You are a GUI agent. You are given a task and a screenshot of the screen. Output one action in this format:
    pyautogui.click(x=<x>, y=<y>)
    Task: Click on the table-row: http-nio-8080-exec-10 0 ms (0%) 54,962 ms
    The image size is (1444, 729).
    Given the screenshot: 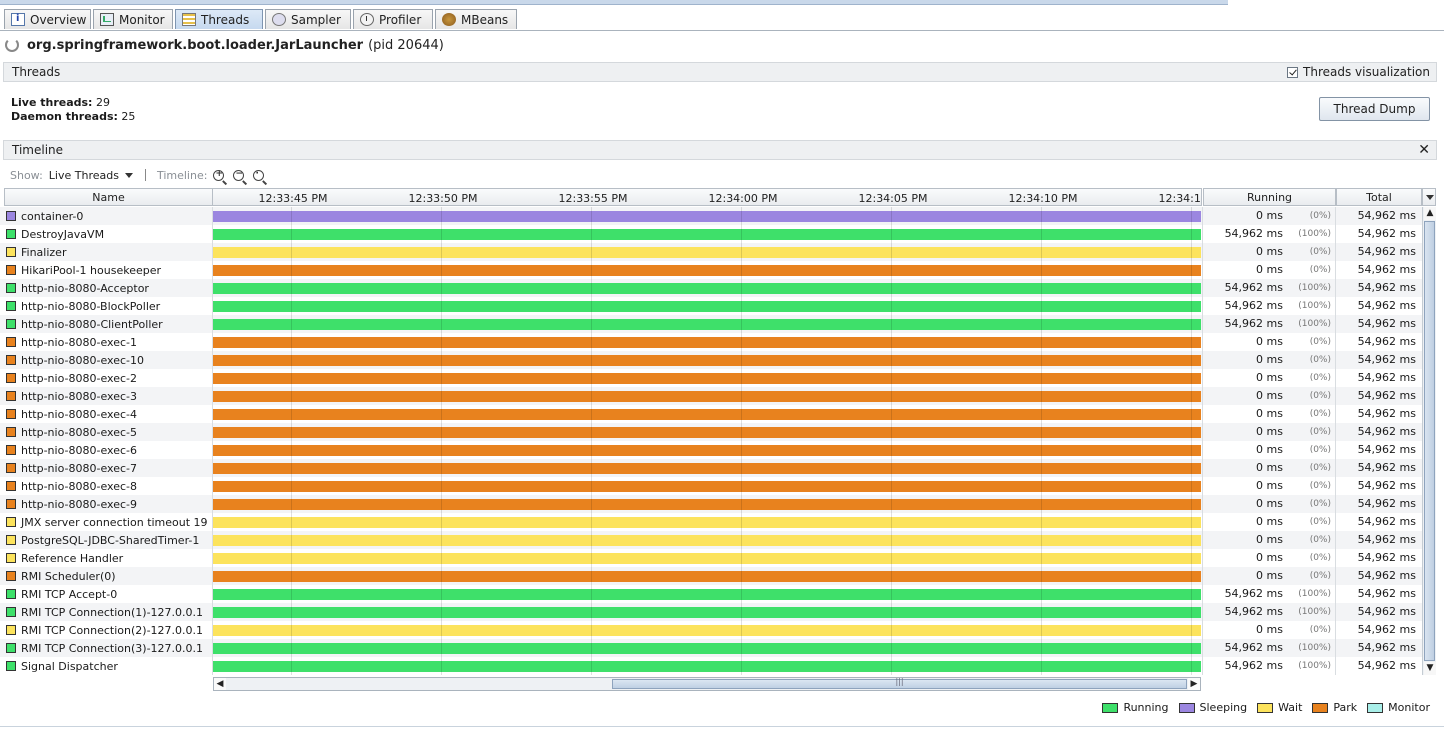 What is the action you would take?
    pyautogui.click(x=711, y=360)
    